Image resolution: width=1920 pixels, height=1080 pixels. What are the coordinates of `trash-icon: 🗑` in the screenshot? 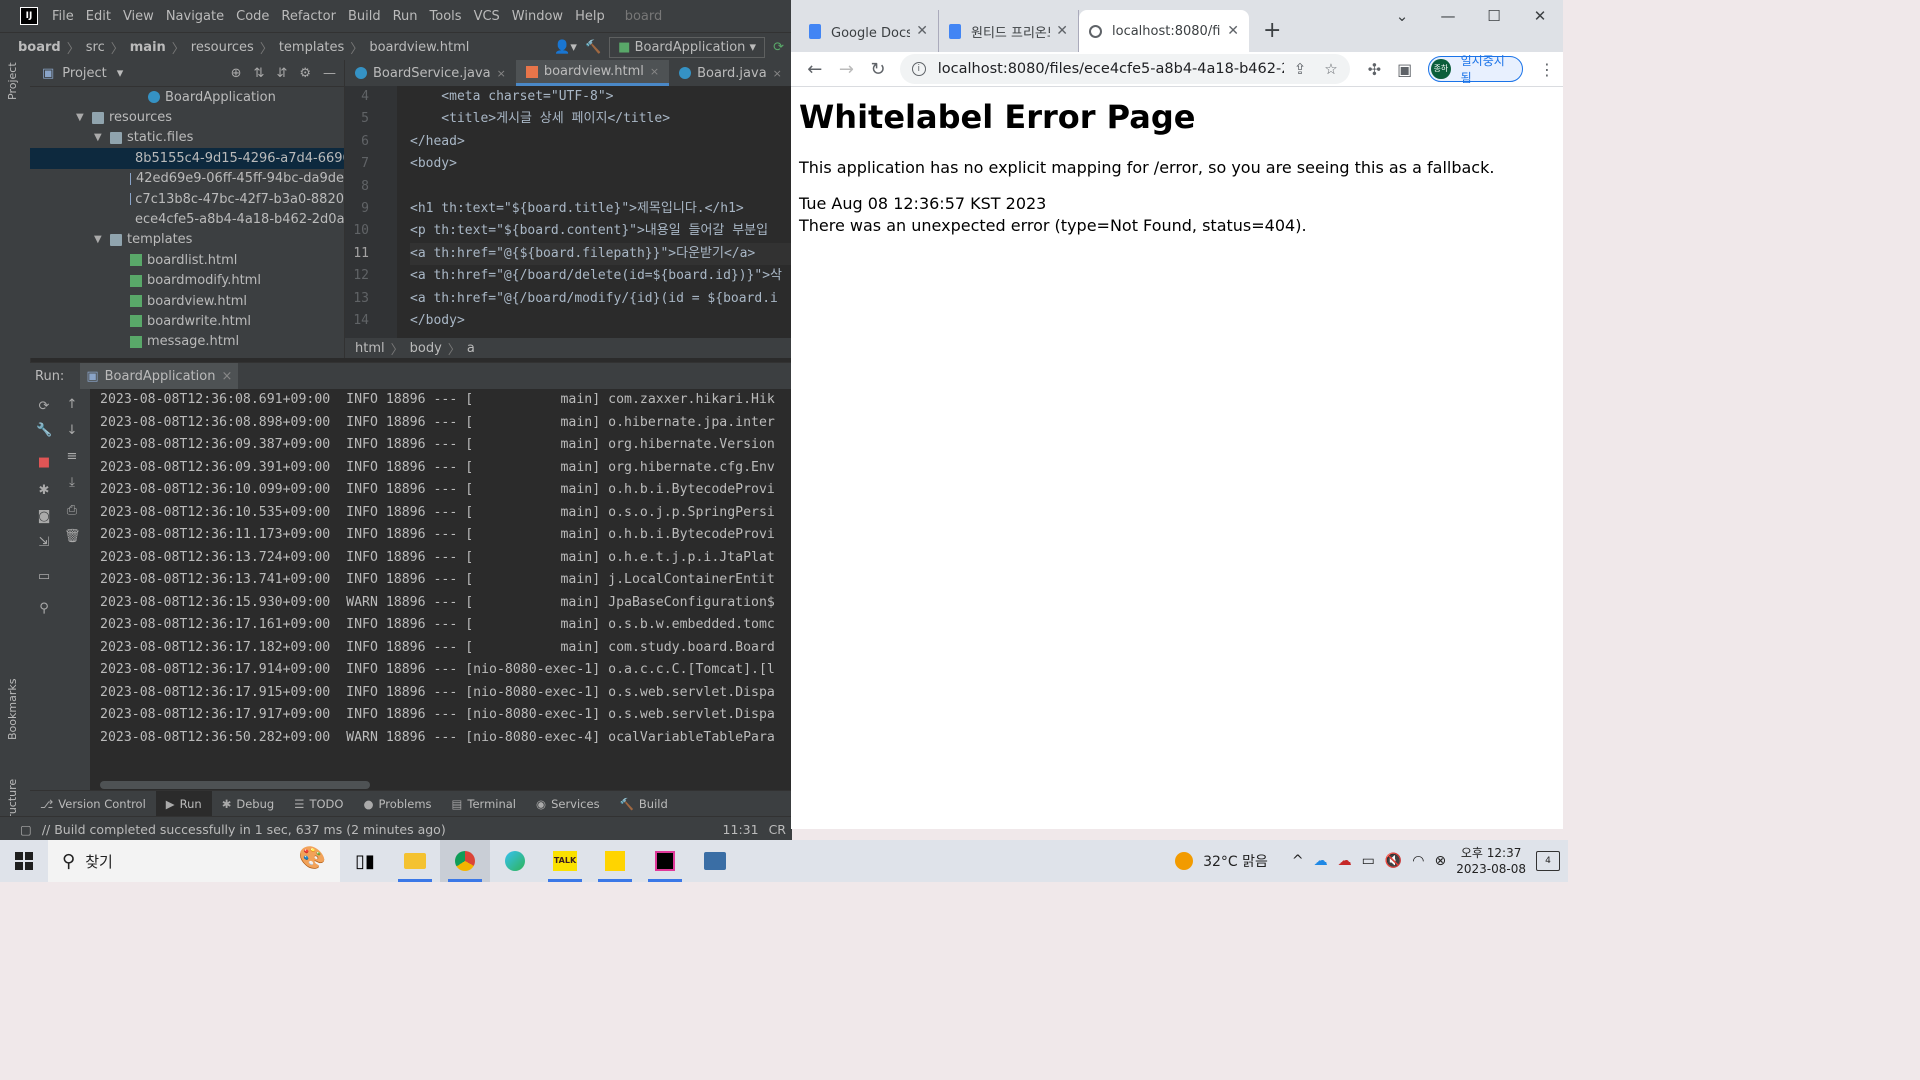 It's located at (72, 537).